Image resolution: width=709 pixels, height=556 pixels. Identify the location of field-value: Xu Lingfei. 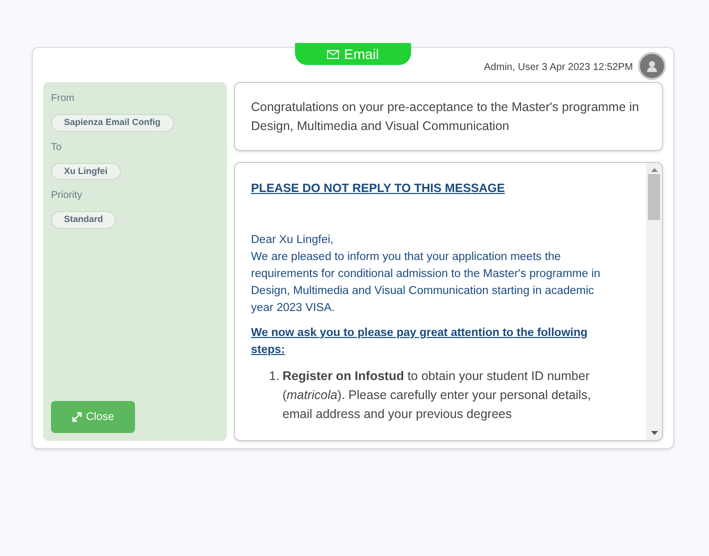
(85, 171).